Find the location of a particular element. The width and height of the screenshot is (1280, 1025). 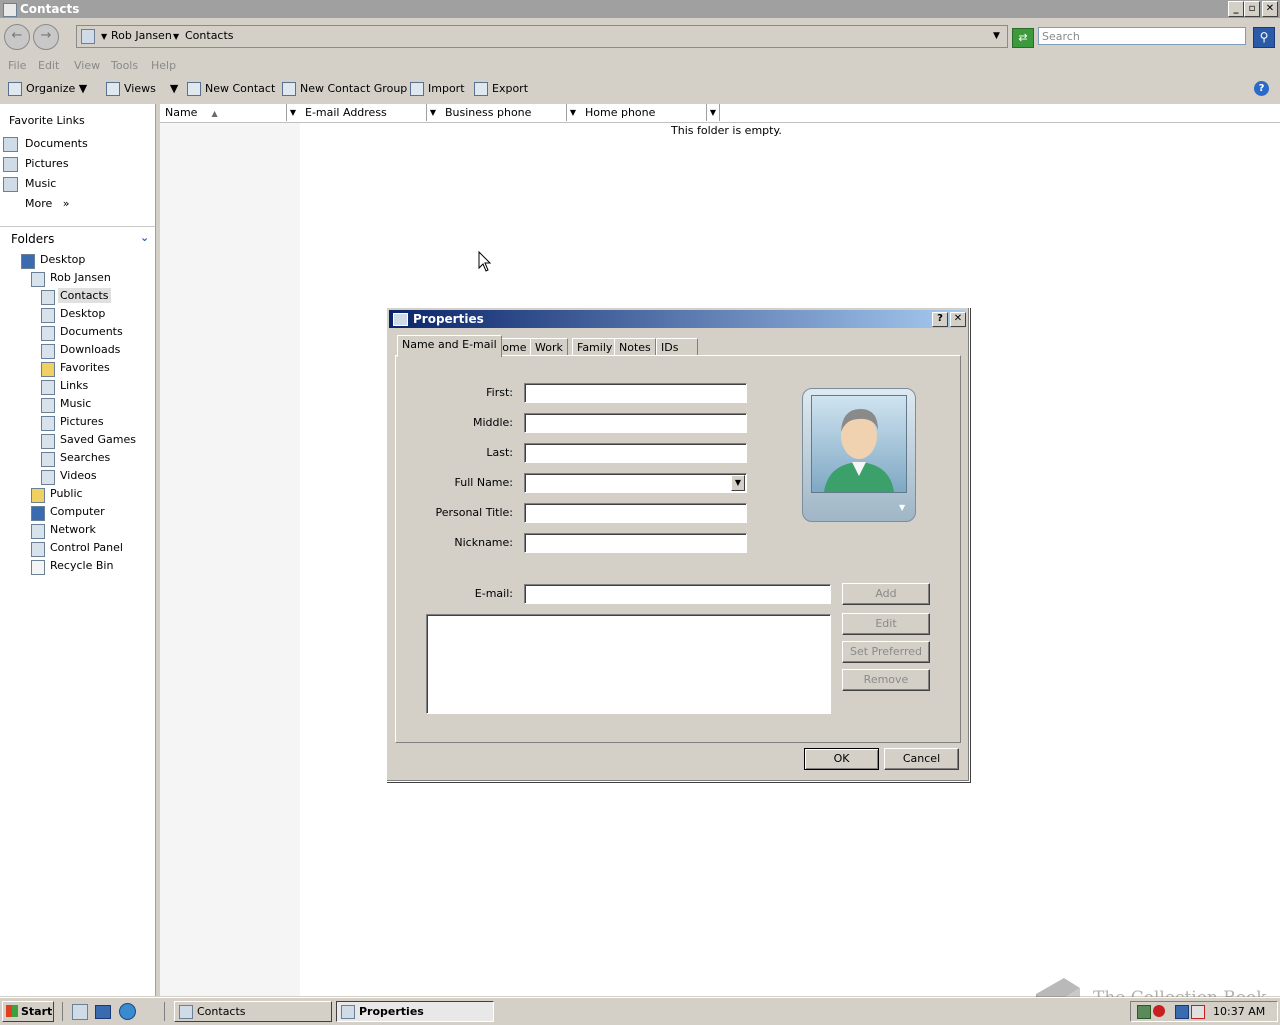

tree-item-favorites: Favorites is located at coordinates (85, 367).